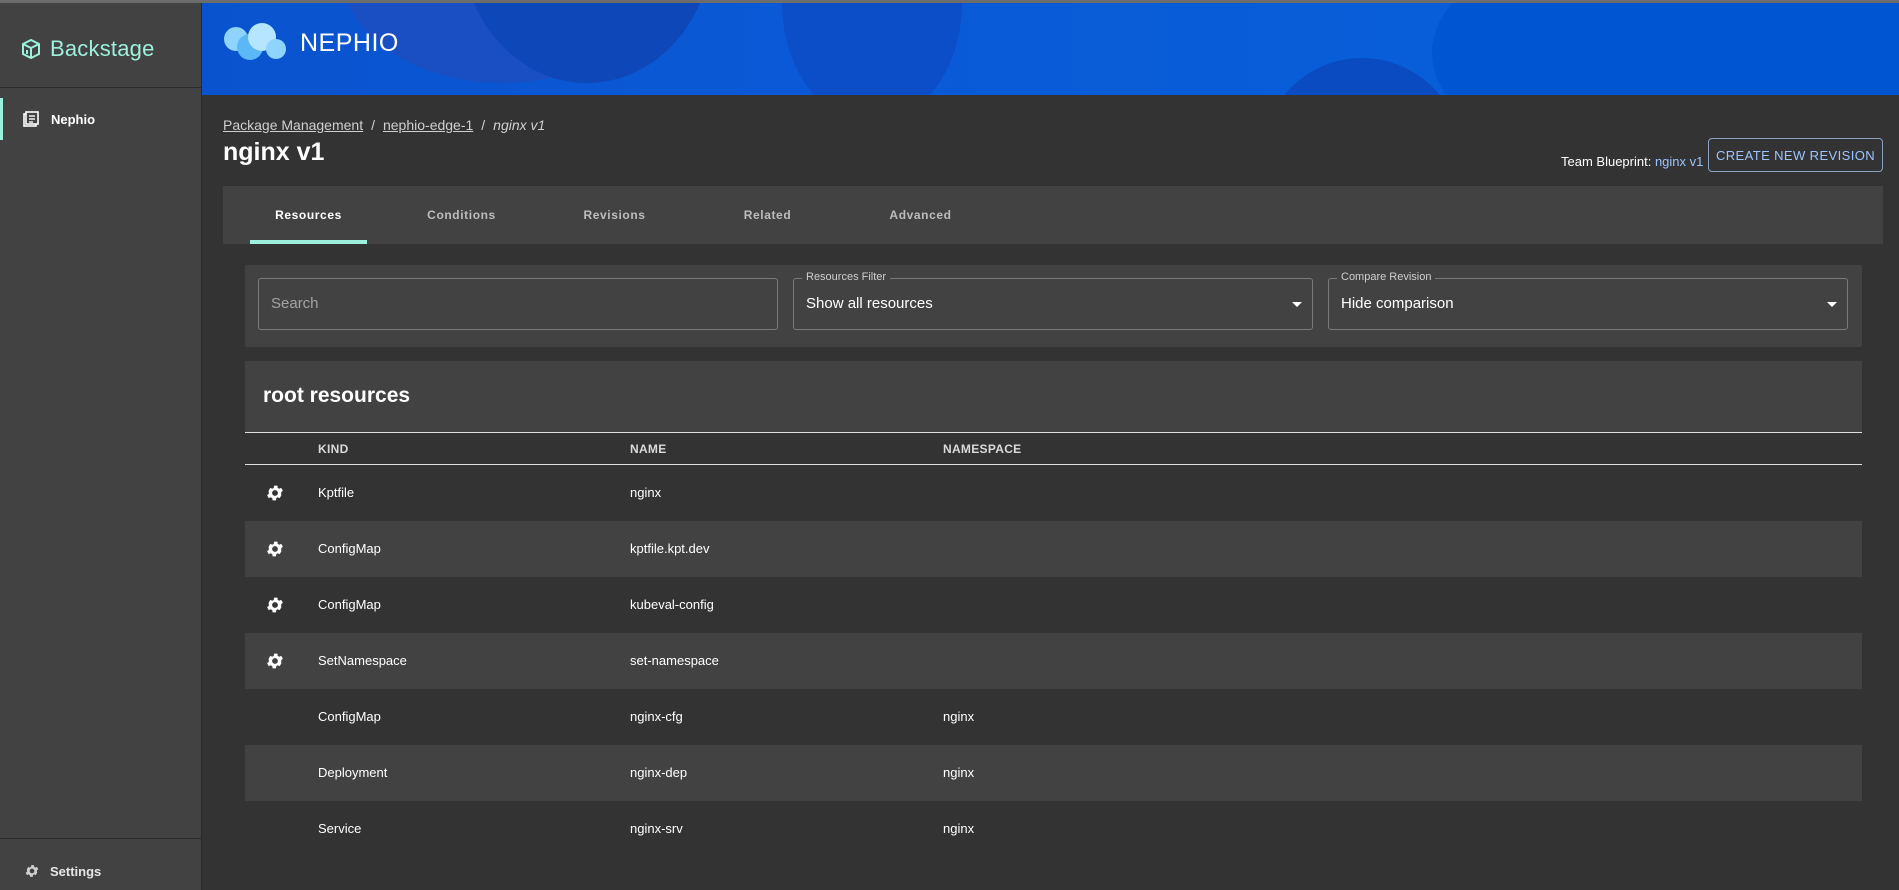 The height and width of the screenshot is (890, 1899). I want to click on table-row: Service nginx-srv nginx, so click(1053, 829).